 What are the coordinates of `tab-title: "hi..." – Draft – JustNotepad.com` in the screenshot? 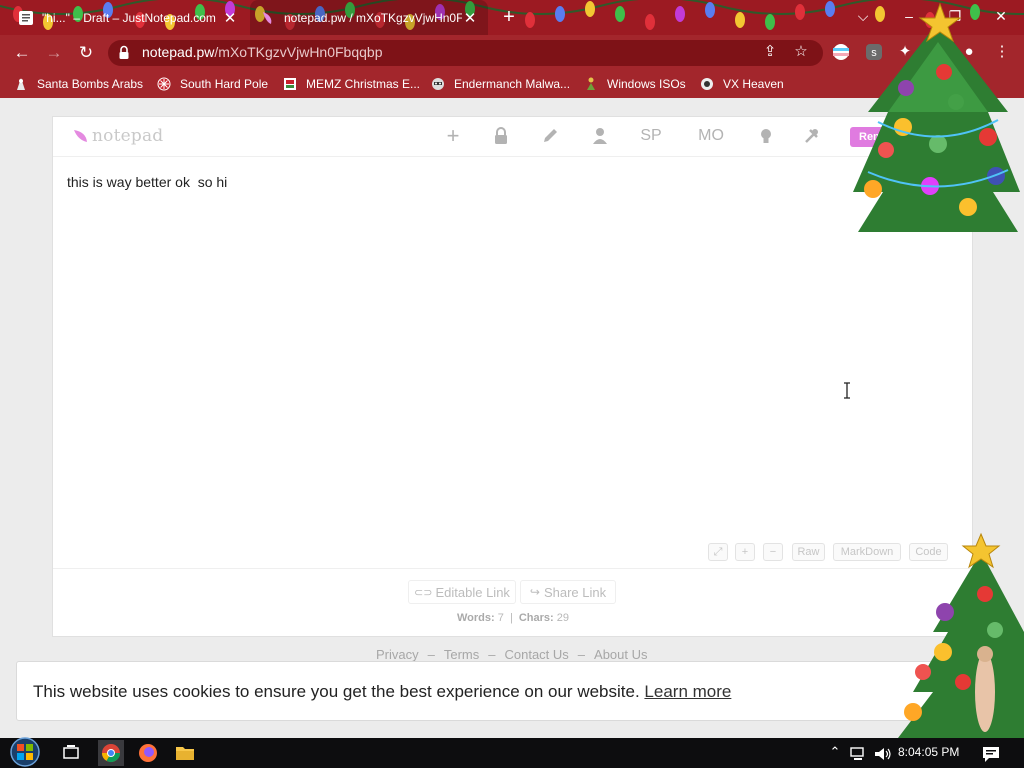 It's located at (129, 17).